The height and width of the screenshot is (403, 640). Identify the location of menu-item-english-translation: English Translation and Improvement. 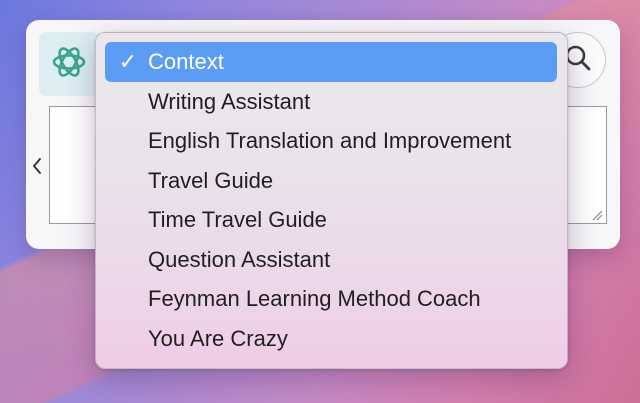
(331, 141).